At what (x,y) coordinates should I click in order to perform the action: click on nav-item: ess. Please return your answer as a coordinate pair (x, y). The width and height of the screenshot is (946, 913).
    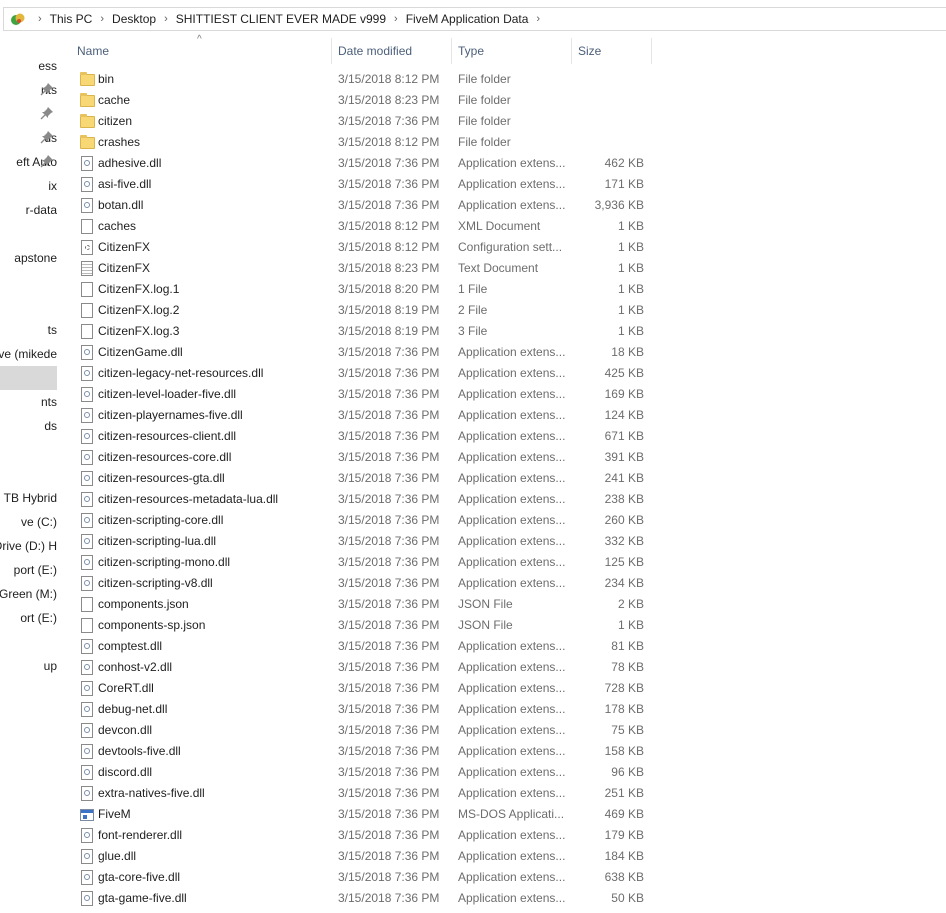
    Looking at the image, I should click on (28, 66).